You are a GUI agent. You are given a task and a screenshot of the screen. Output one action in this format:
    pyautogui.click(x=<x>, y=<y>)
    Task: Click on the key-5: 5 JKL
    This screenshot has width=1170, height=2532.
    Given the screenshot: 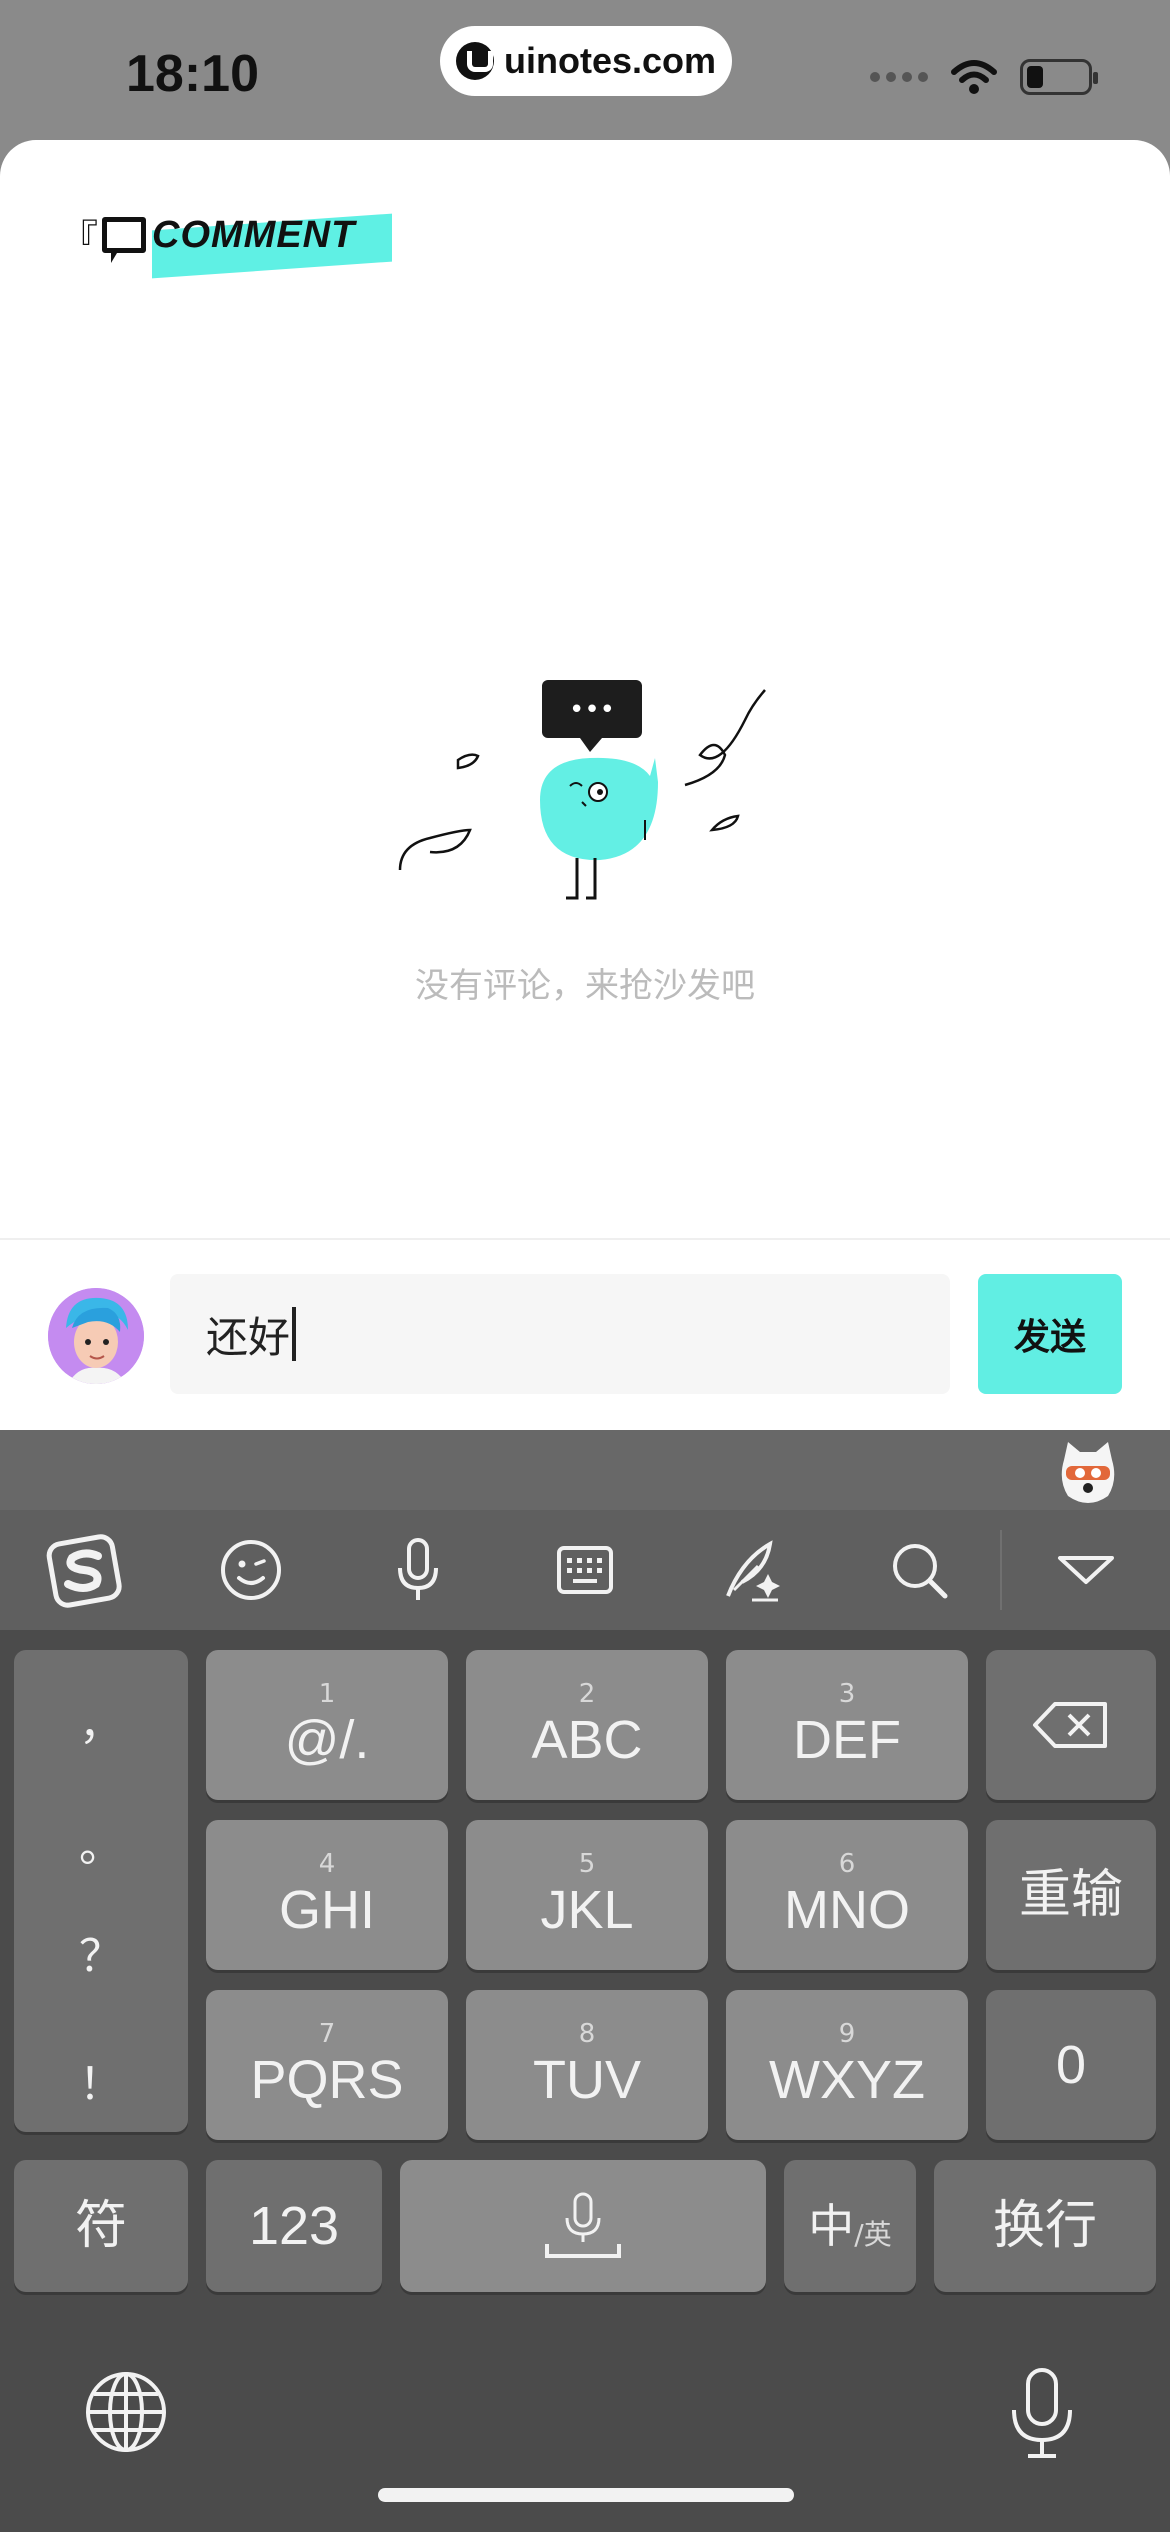 What is the action you would take?
    pyautogui.click(x=587, y=1895)
    